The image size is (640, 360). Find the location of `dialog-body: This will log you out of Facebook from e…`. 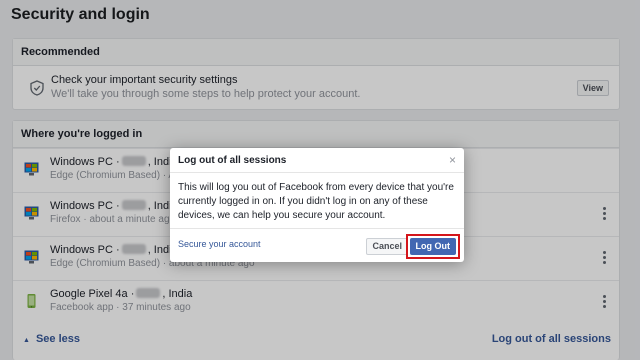

dialog-body: This will log you out of Facebook from e… is located at coordinates (316, 201).